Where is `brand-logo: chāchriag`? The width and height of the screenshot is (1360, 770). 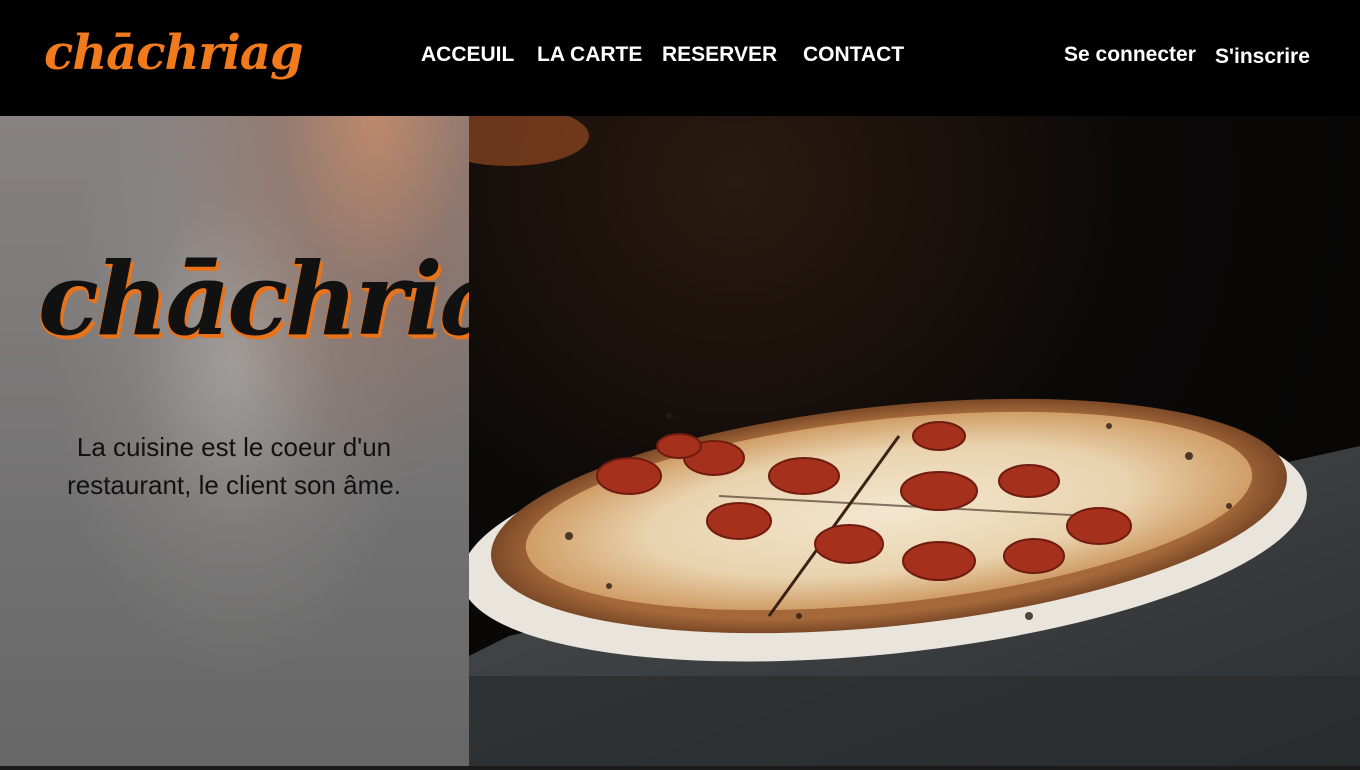
brand-logo: chāchriag is located at coordinates (174, 55).